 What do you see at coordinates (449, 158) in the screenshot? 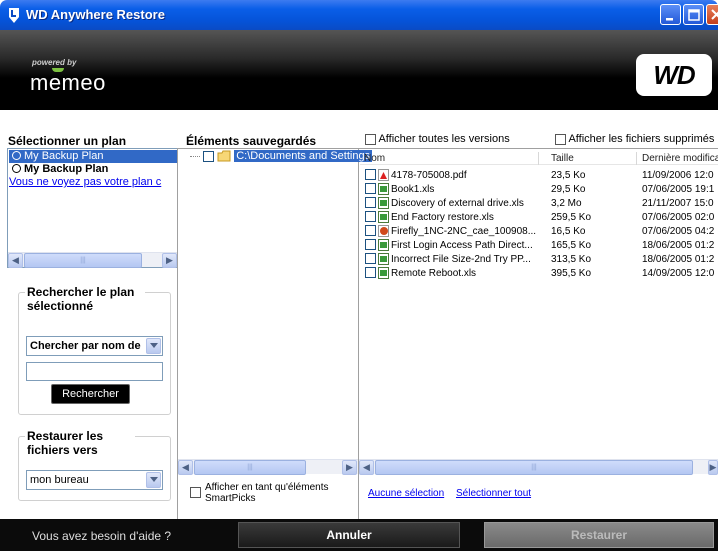
I see `column-header-name: Nom` at bounding box center [449, 158].